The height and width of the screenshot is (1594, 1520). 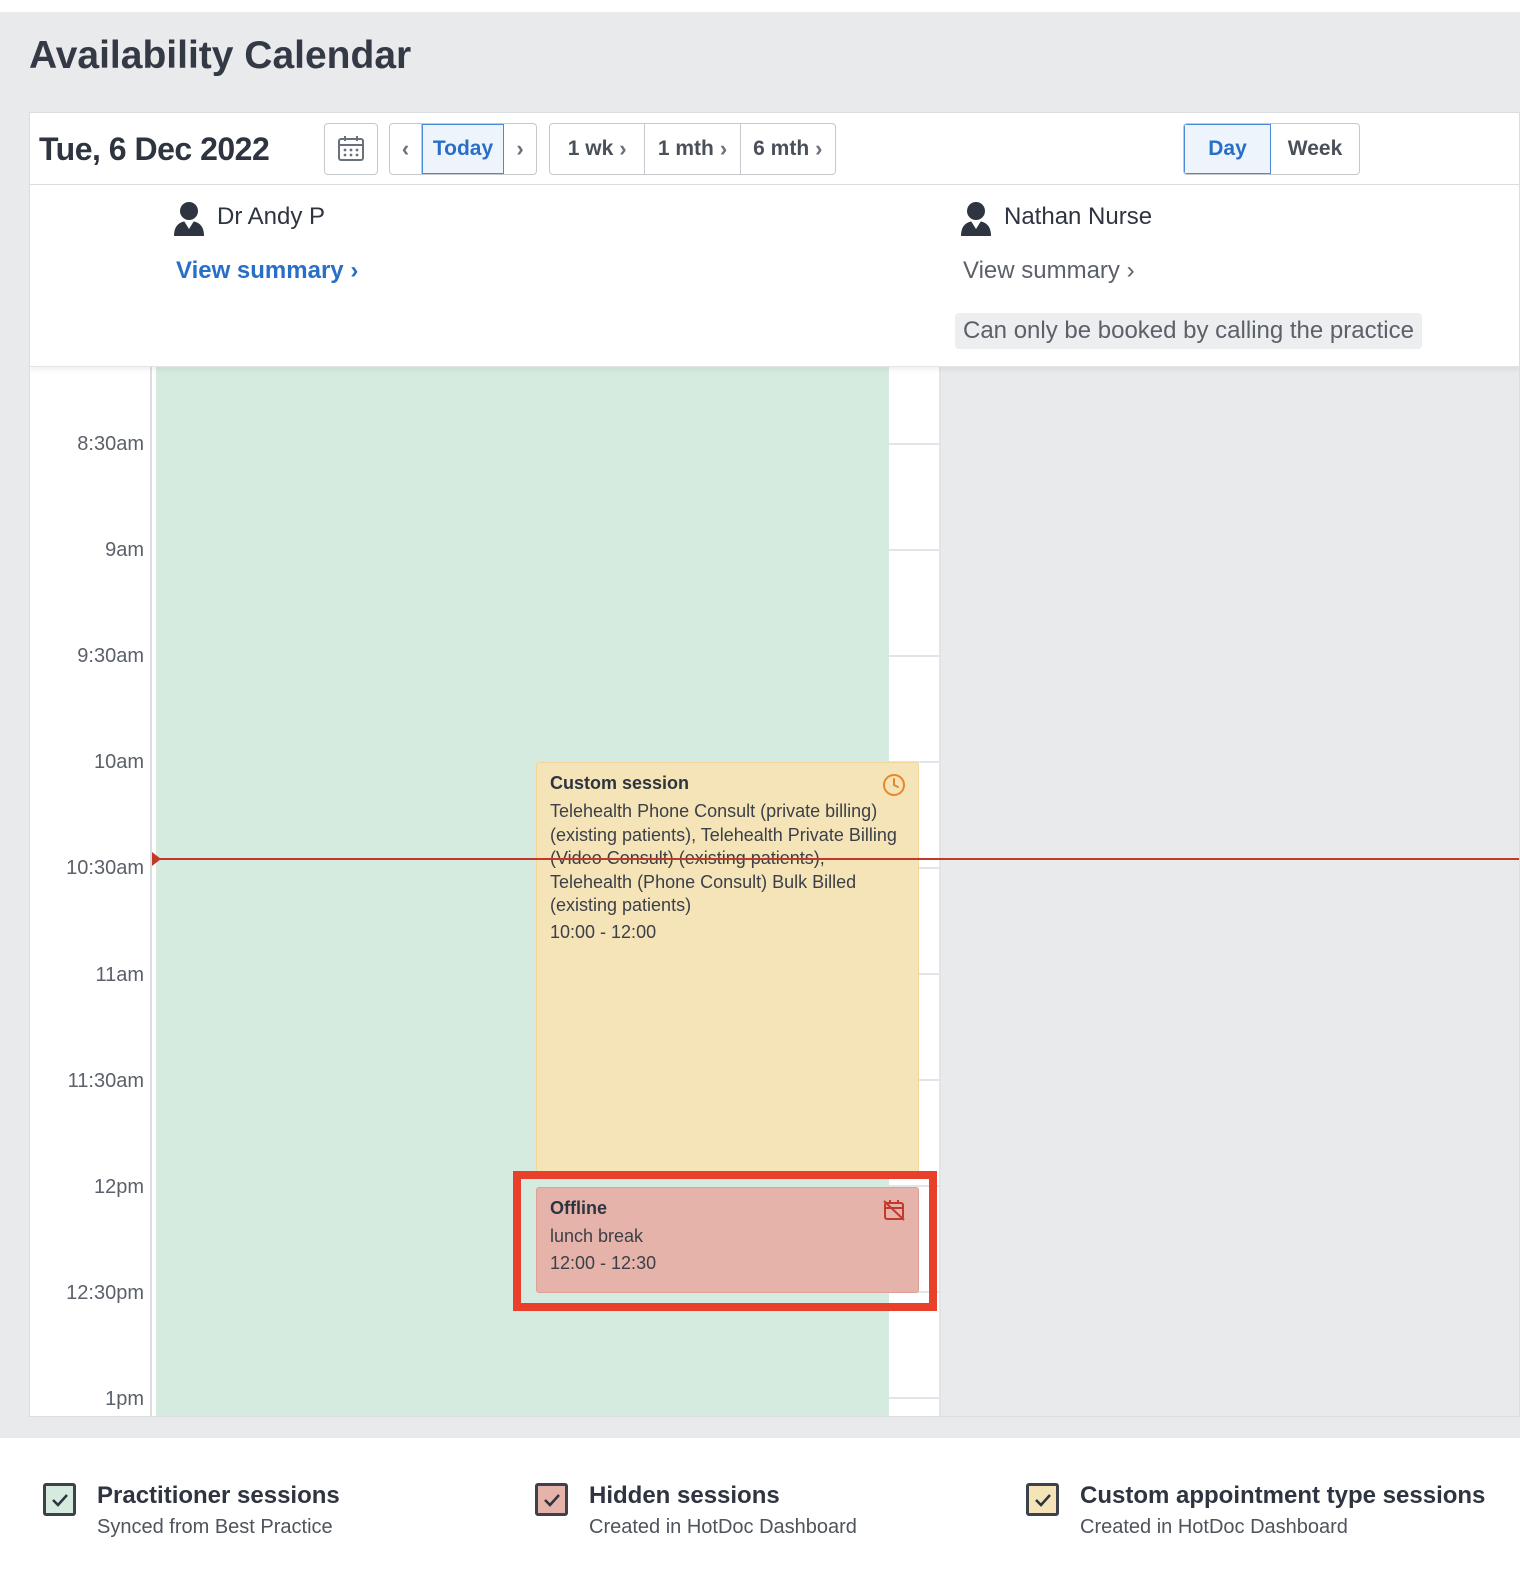 I want to click on today-button: Today, so click(x=463, y=149).